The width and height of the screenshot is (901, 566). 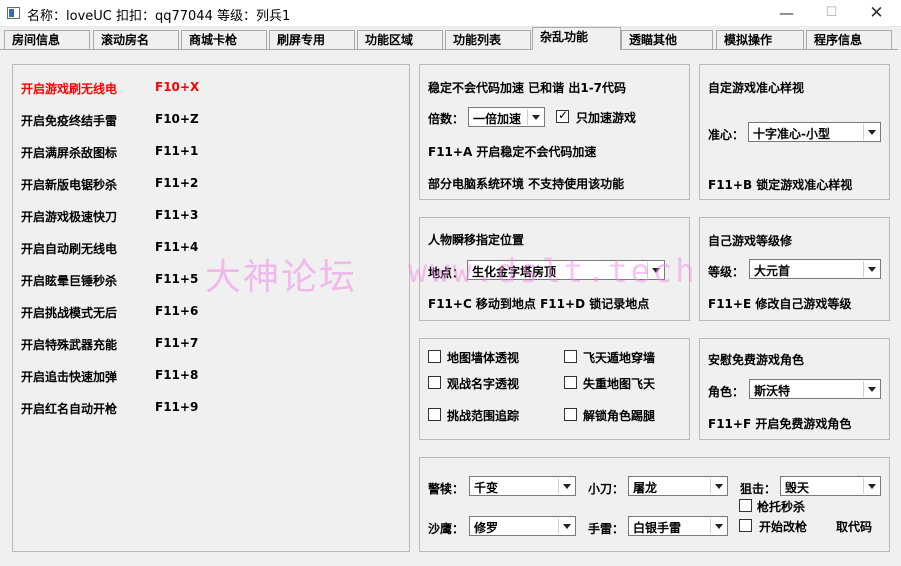 What do you see at coordinates (177, 87) in the screenshot?
I see `hotkey-key: F10+X` at bounding box center [177, 87].